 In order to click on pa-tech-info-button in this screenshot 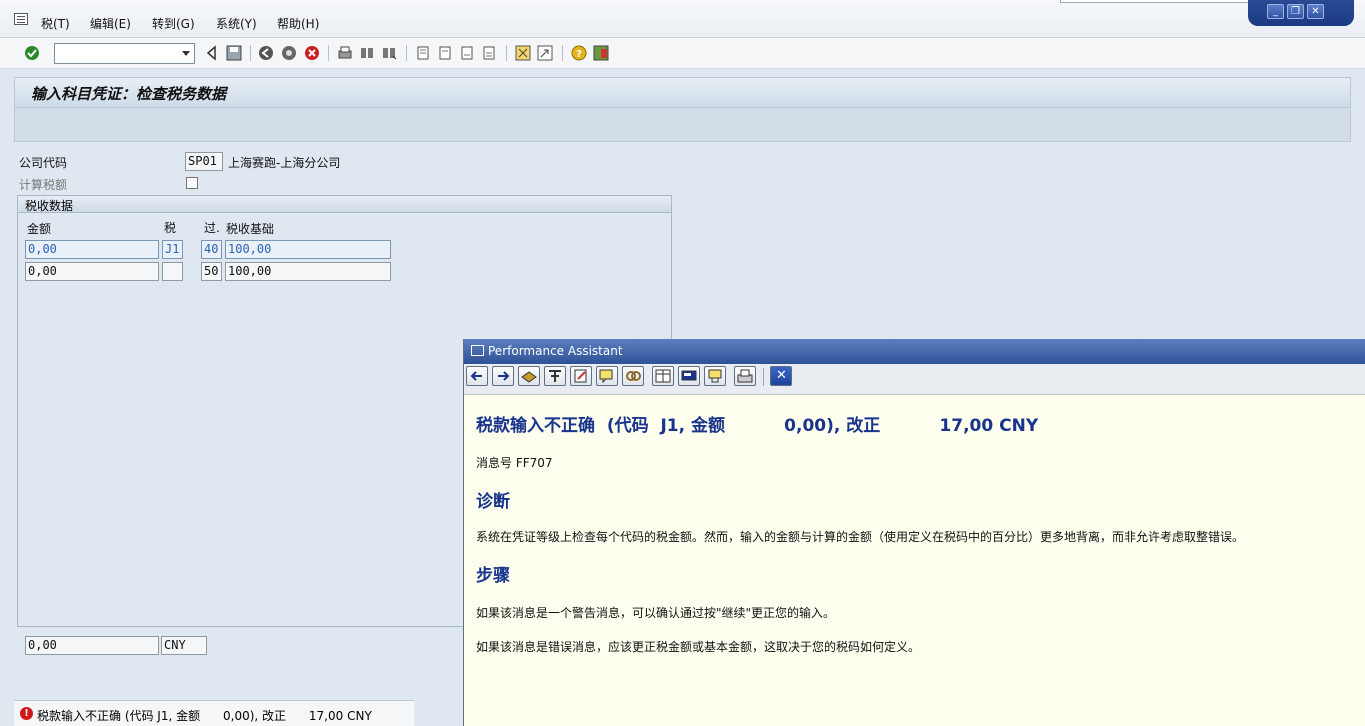, I will do `click(555, 376)`.